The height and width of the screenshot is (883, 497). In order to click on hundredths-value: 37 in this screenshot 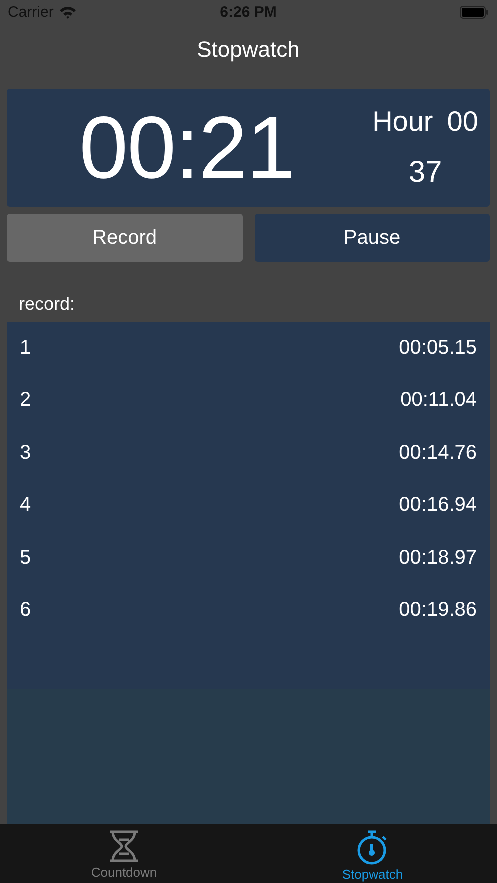, I will do `click(425, 173)`.